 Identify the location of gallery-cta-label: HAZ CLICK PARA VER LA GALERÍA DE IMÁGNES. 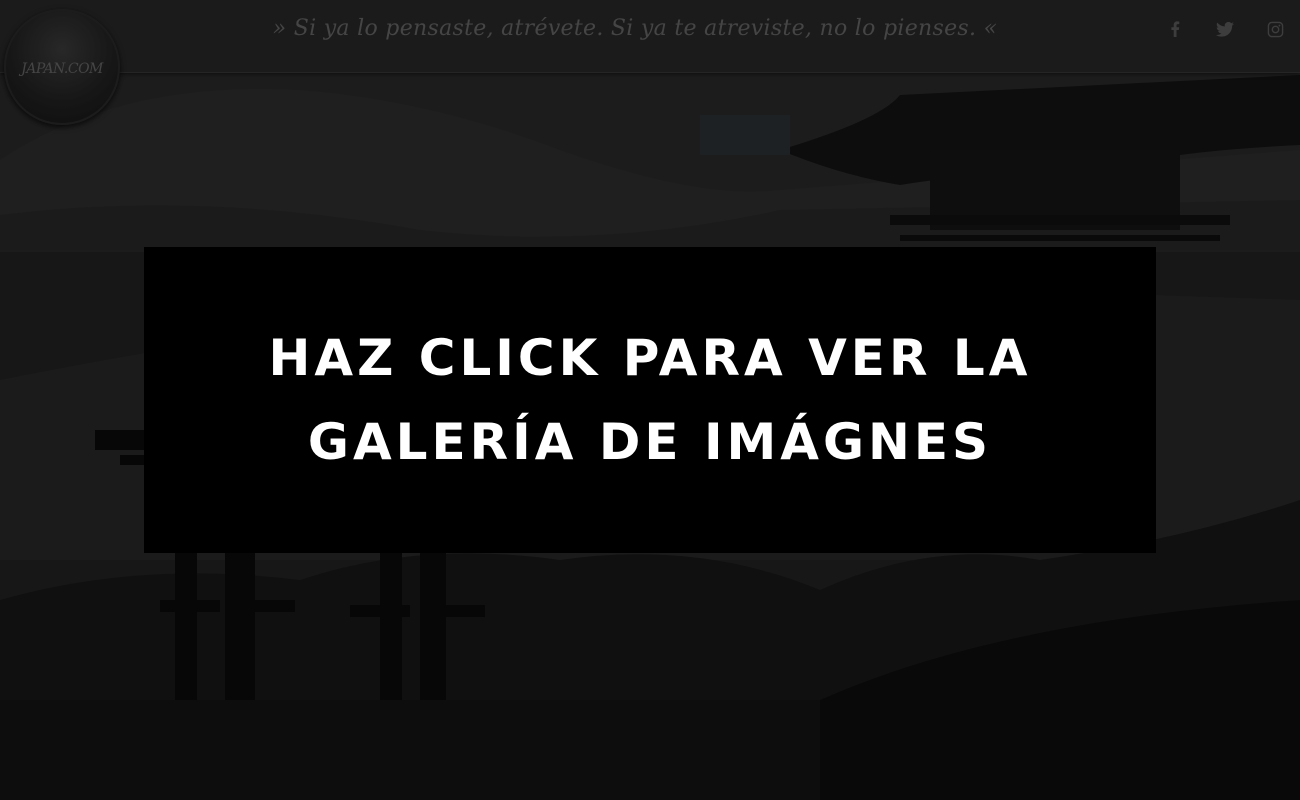
(650, 400).